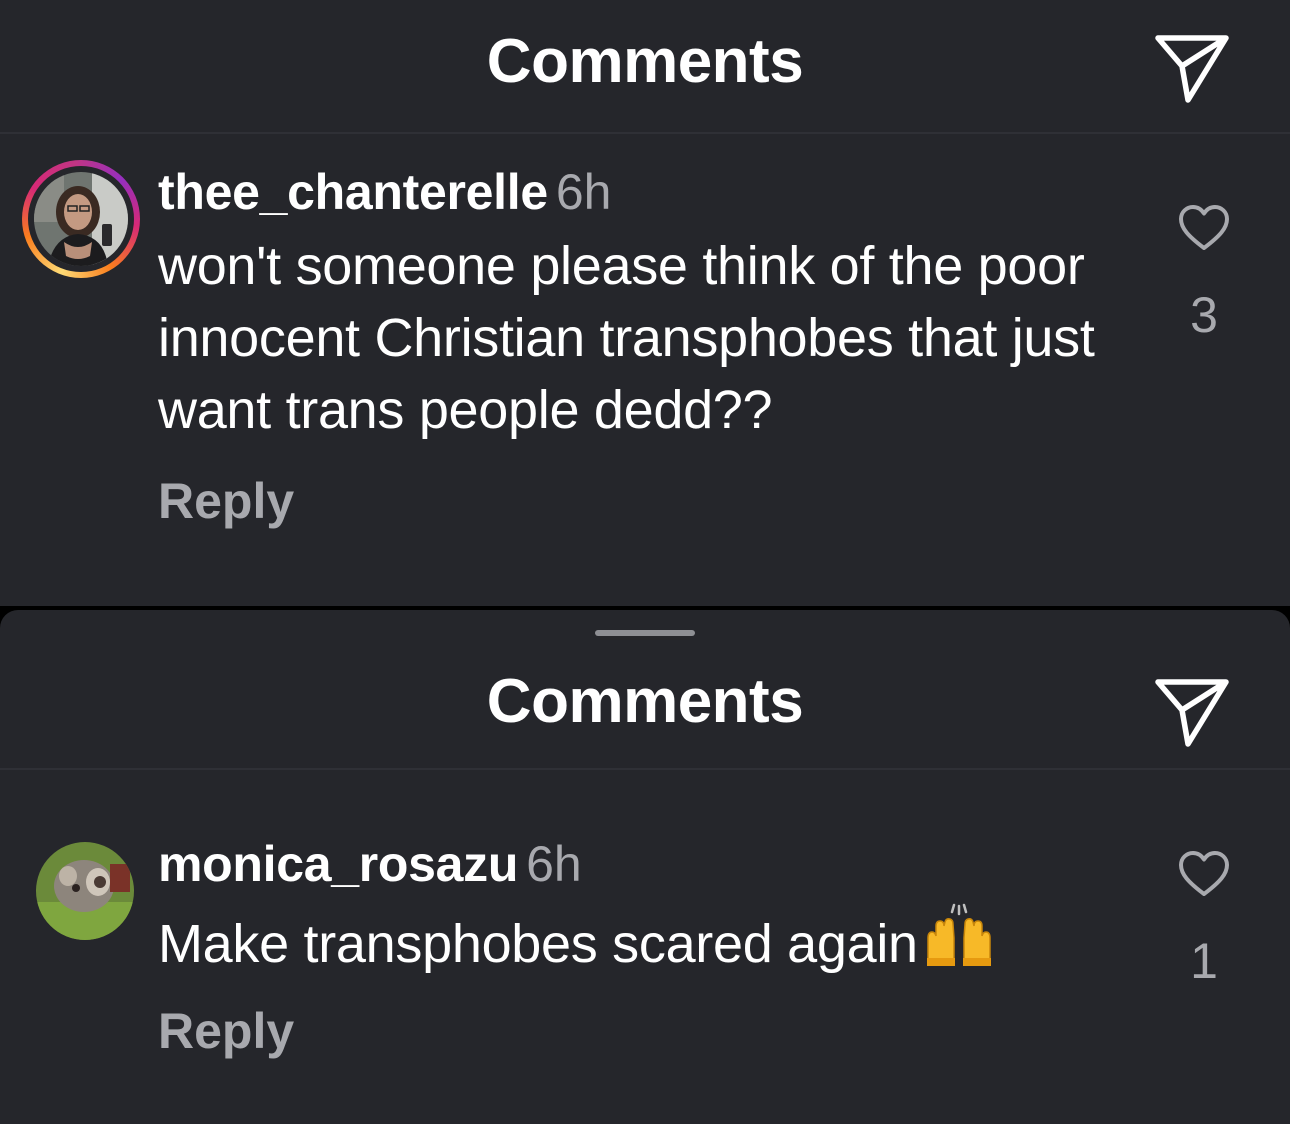 This screenshot has height=1124, width=1290. Describe the element at coordinates (1204, 920) in the screenshot. I see `like-column: 1` at that location.